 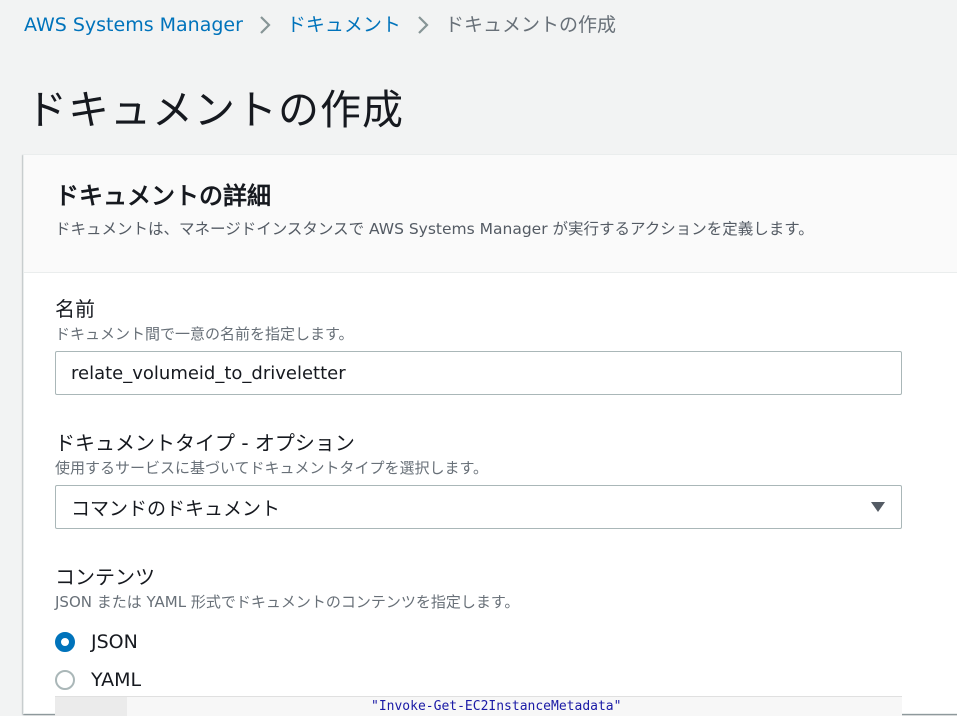 I want to click on radio-json-checked-icon, so click(x=65, y=642).